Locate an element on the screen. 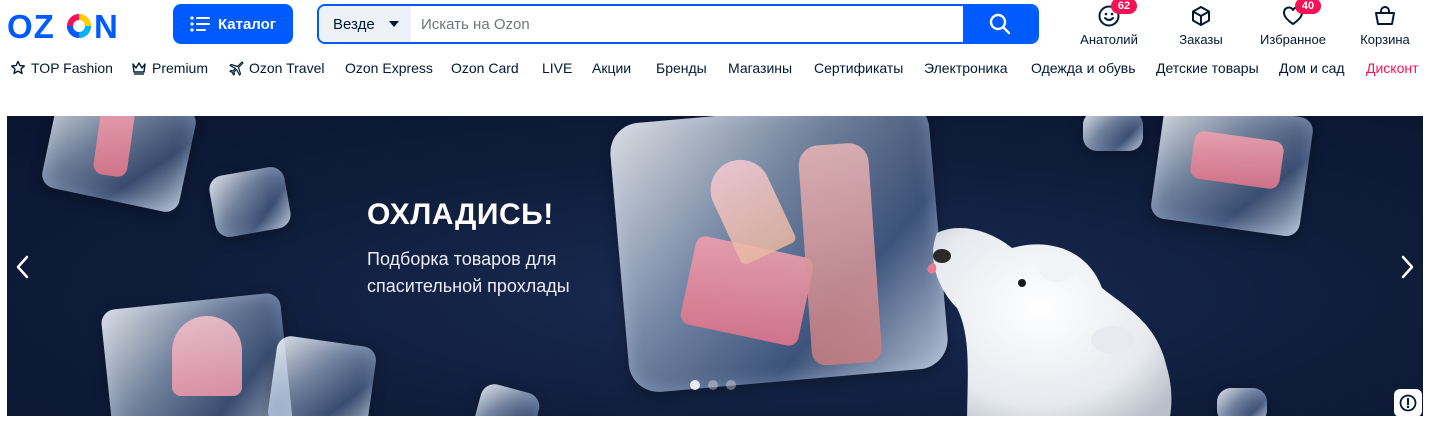 This screenshot has height=429, width=1438. nav-ozon-express: Ozon Express is located at coordinates (389, 68).